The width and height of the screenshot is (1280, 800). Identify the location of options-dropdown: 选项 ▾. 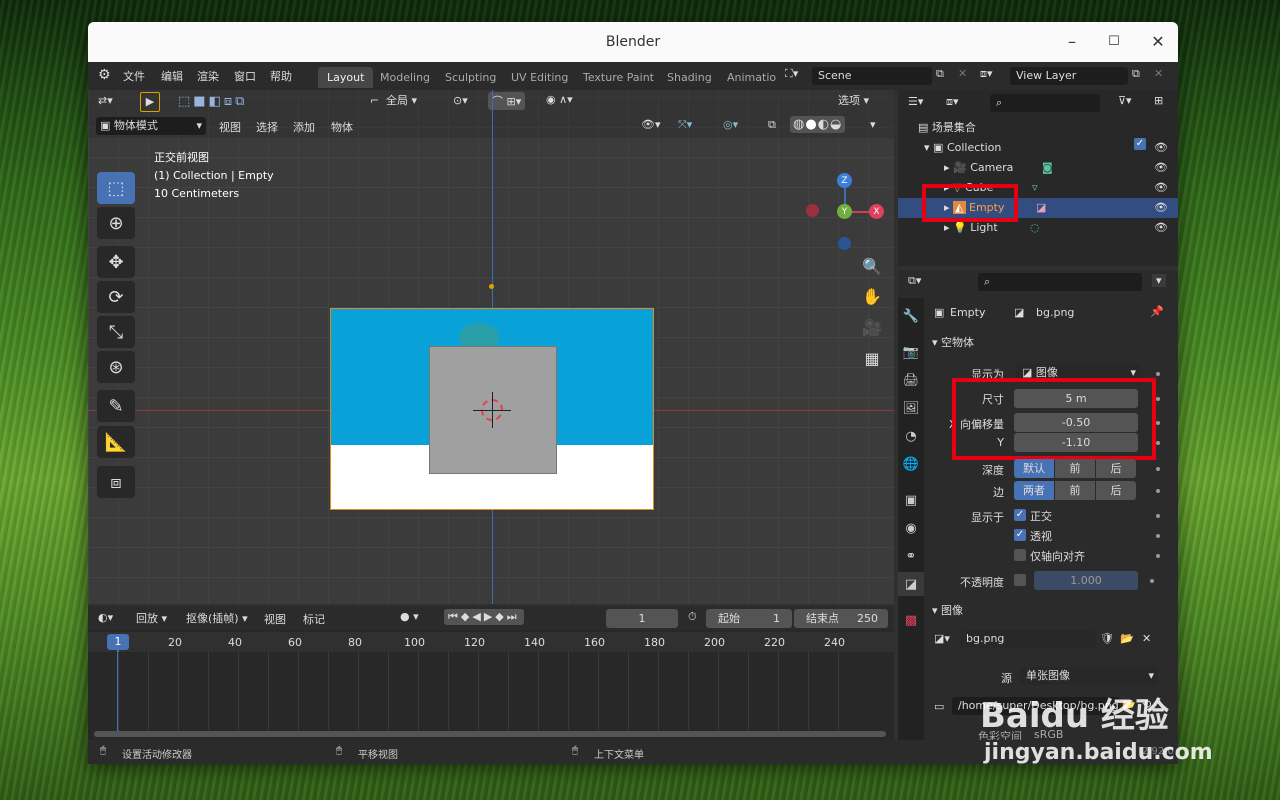
(853, 100).